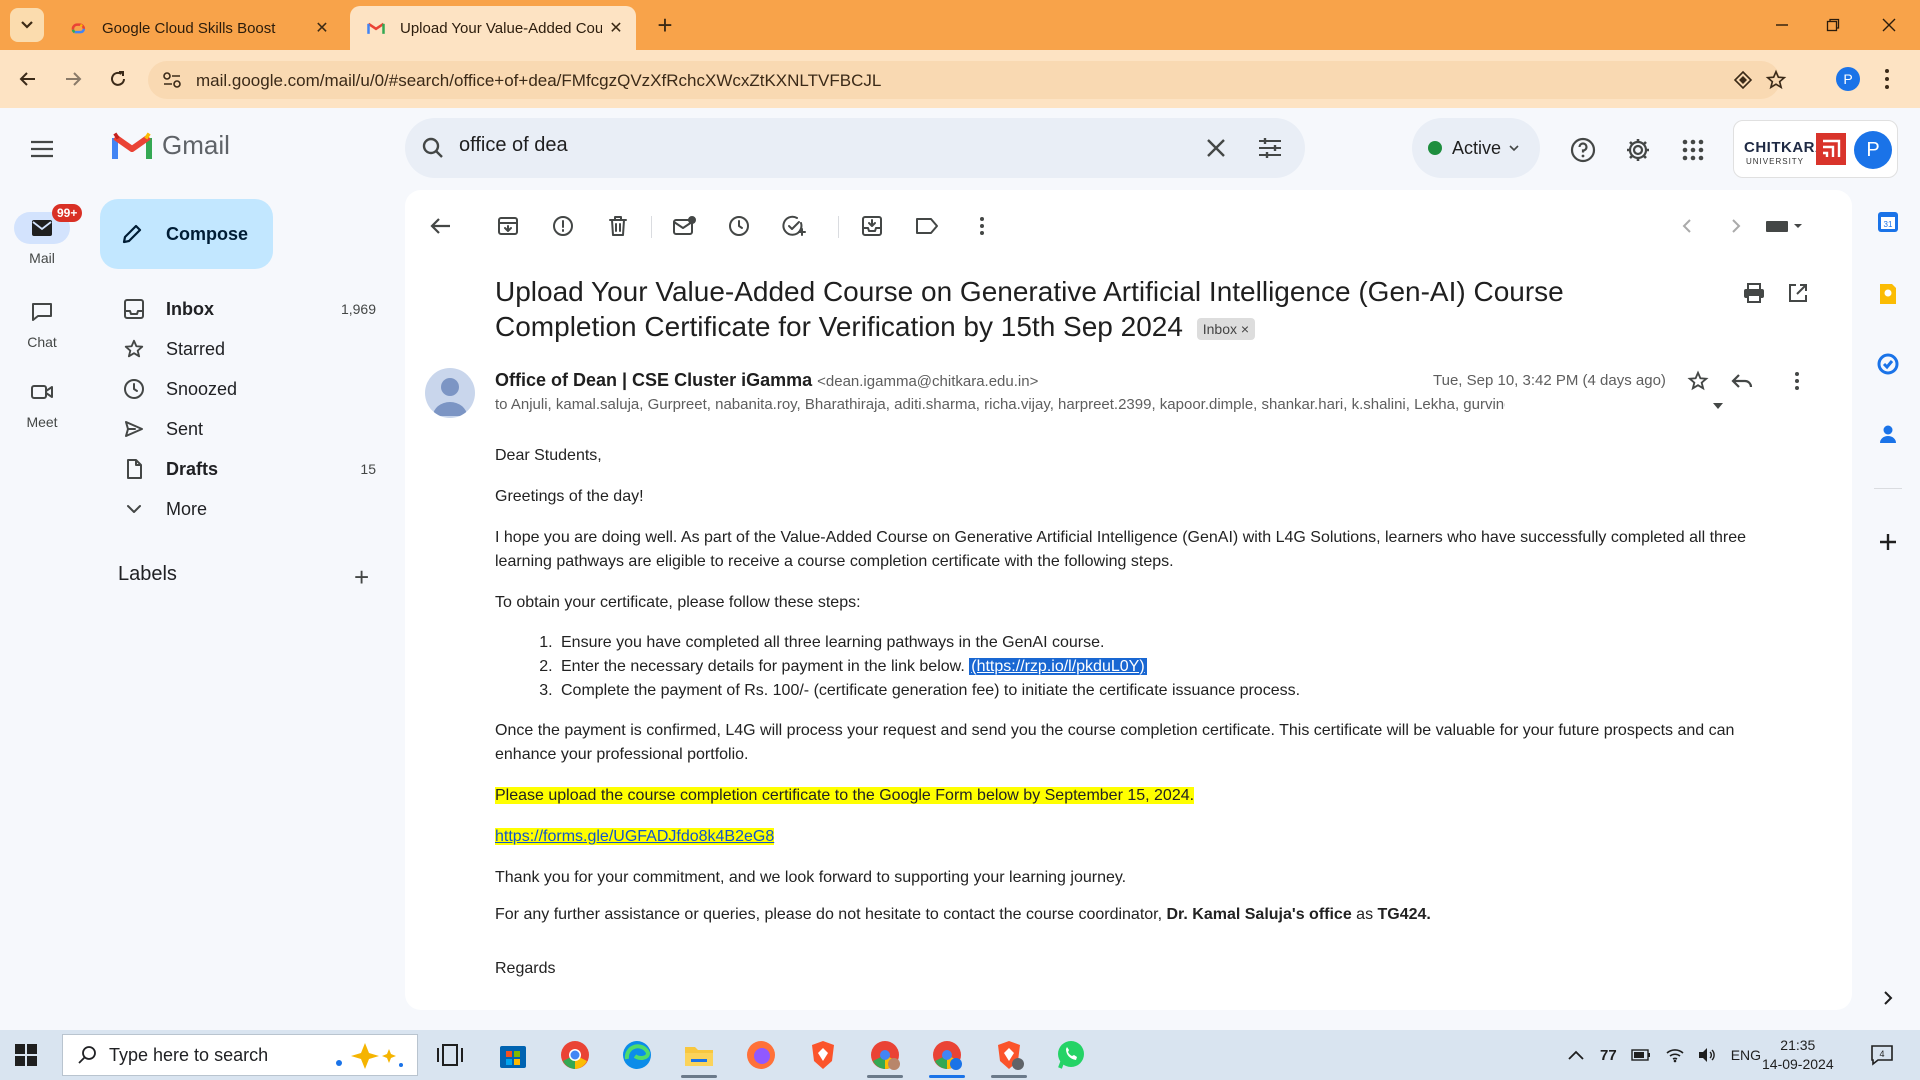  Describe the element at coordinates (186, 234) in the screenshot. I see `compose-button: Compose` at that location.